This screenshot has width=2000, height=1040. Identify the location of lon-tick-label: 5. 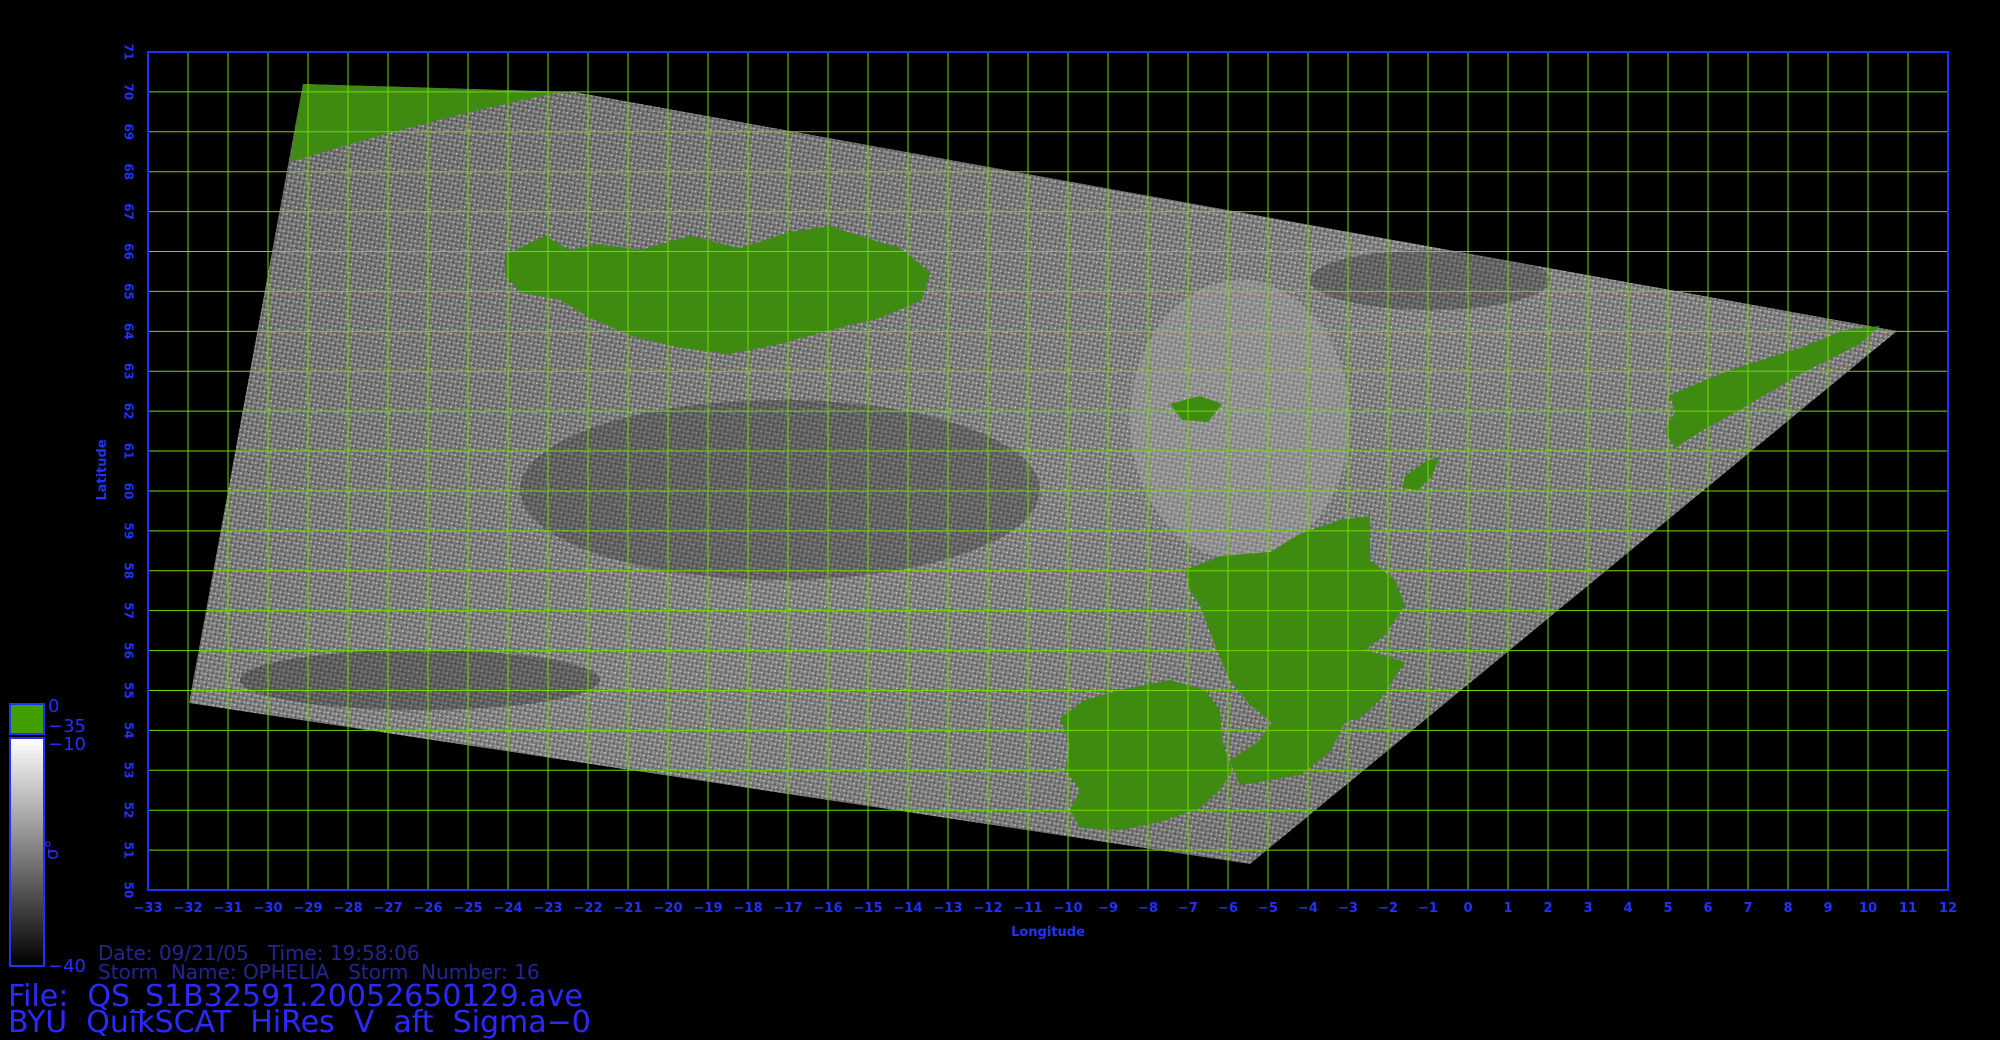
(1667, 908).